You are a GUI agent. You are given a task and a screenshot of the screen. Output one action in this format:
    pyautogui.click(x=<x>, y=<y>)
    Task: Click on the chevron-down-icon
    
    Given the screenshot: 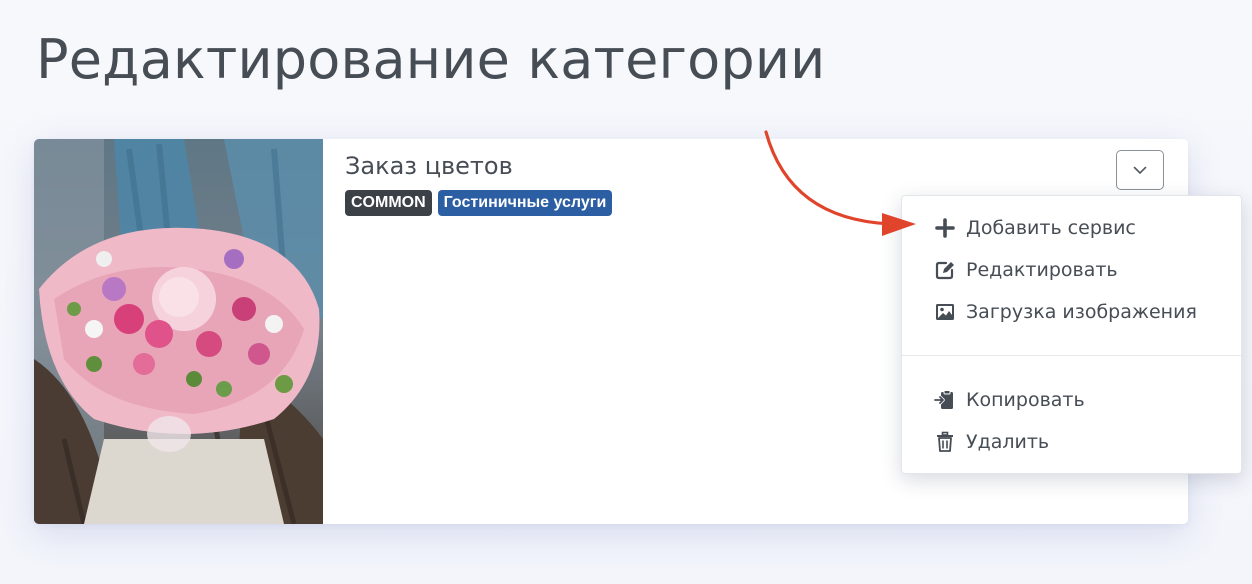 What is the action you would take?
    pyautogui.click(x=1140, y=170)
    